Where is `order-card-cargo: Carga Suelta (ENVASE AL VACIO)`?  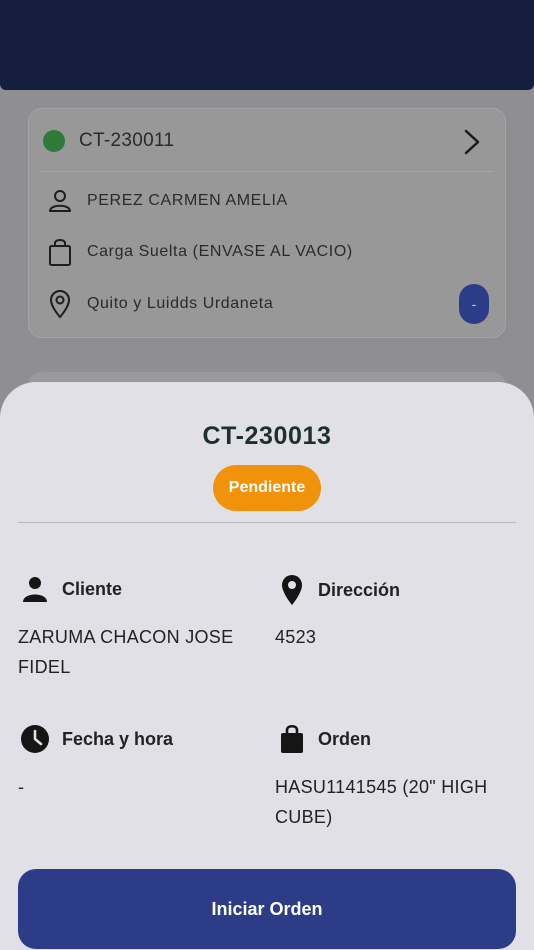
order-card-cargo: Carga Suelta (ENVASE AL VACIO) is located at coordinates (220, 251).